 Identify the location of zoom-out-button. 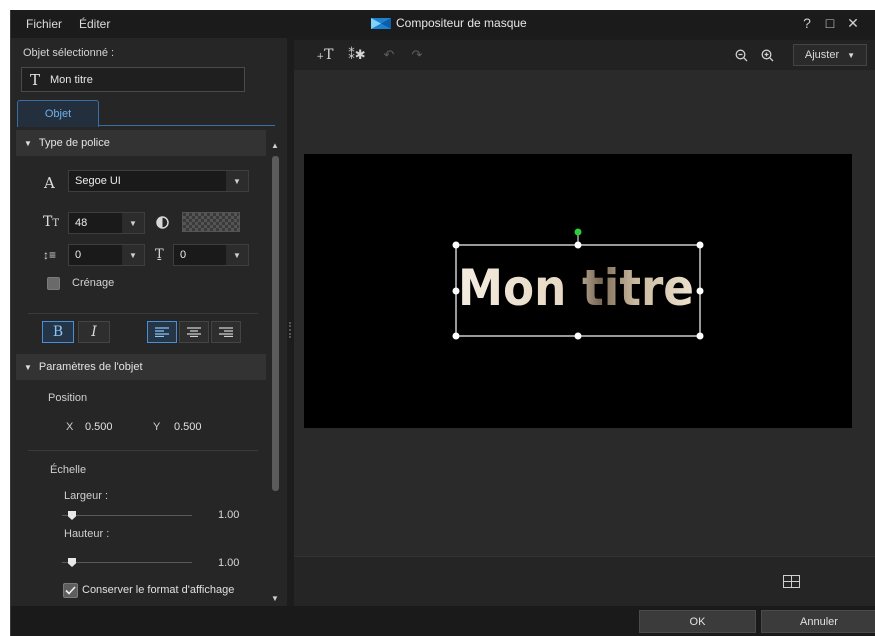
(741, 55).